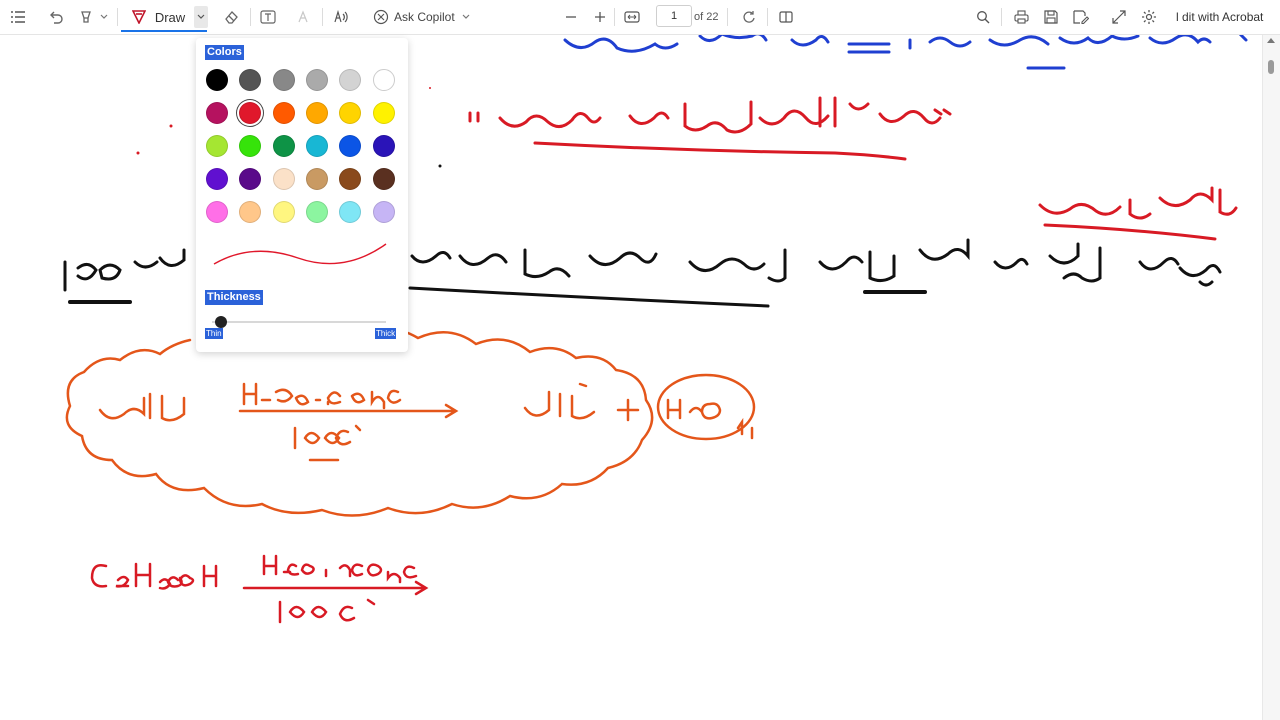 The width and height of the screenshot is (1280, 720). I want to click on thick-label: Thick, so click(386, 333).